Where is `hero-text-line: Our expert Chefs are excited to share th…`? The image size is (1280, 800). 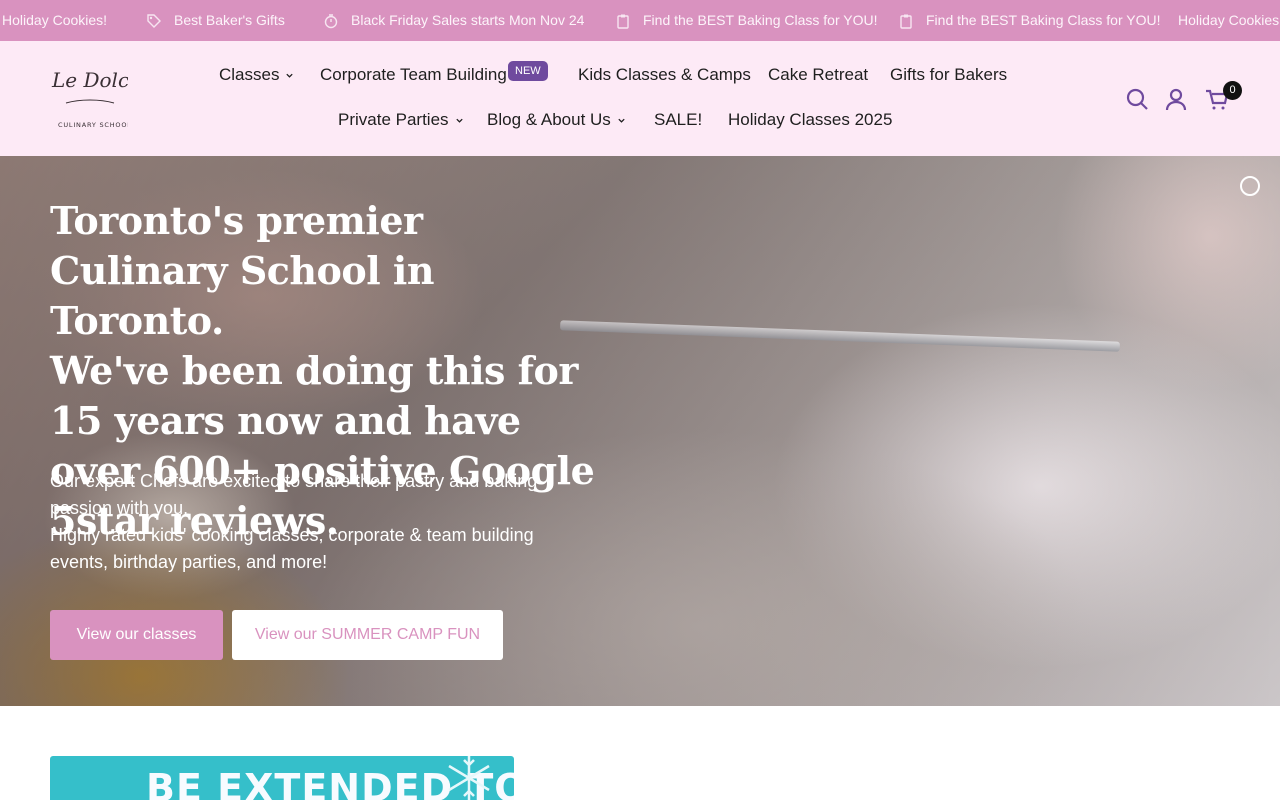
hero-text-line: Our expert Chefs are excited to share th… is located at coordinates (294, 494).